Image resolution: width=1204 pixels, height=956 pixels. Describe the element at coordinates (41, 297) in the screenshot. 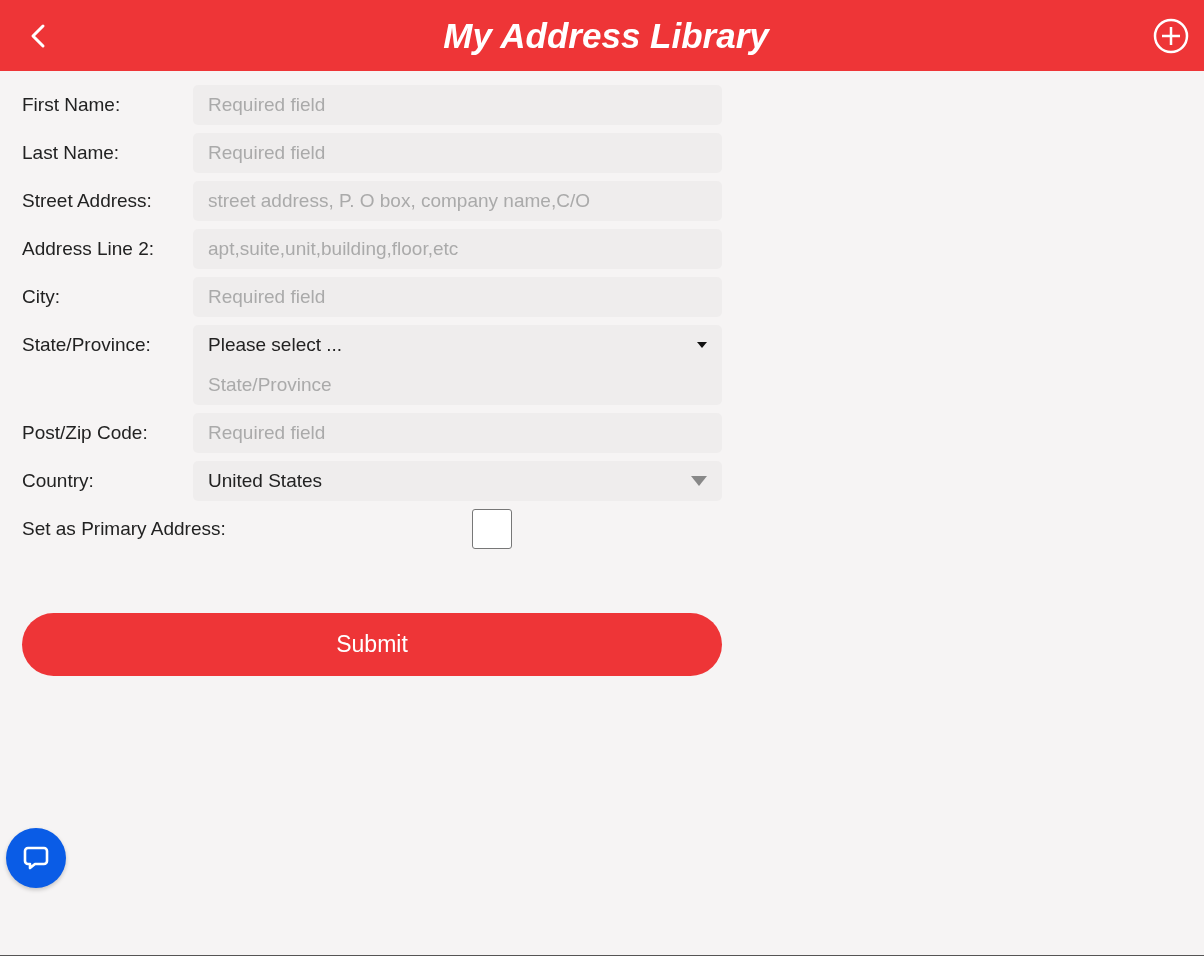

I see `field-label: City:` at that location.